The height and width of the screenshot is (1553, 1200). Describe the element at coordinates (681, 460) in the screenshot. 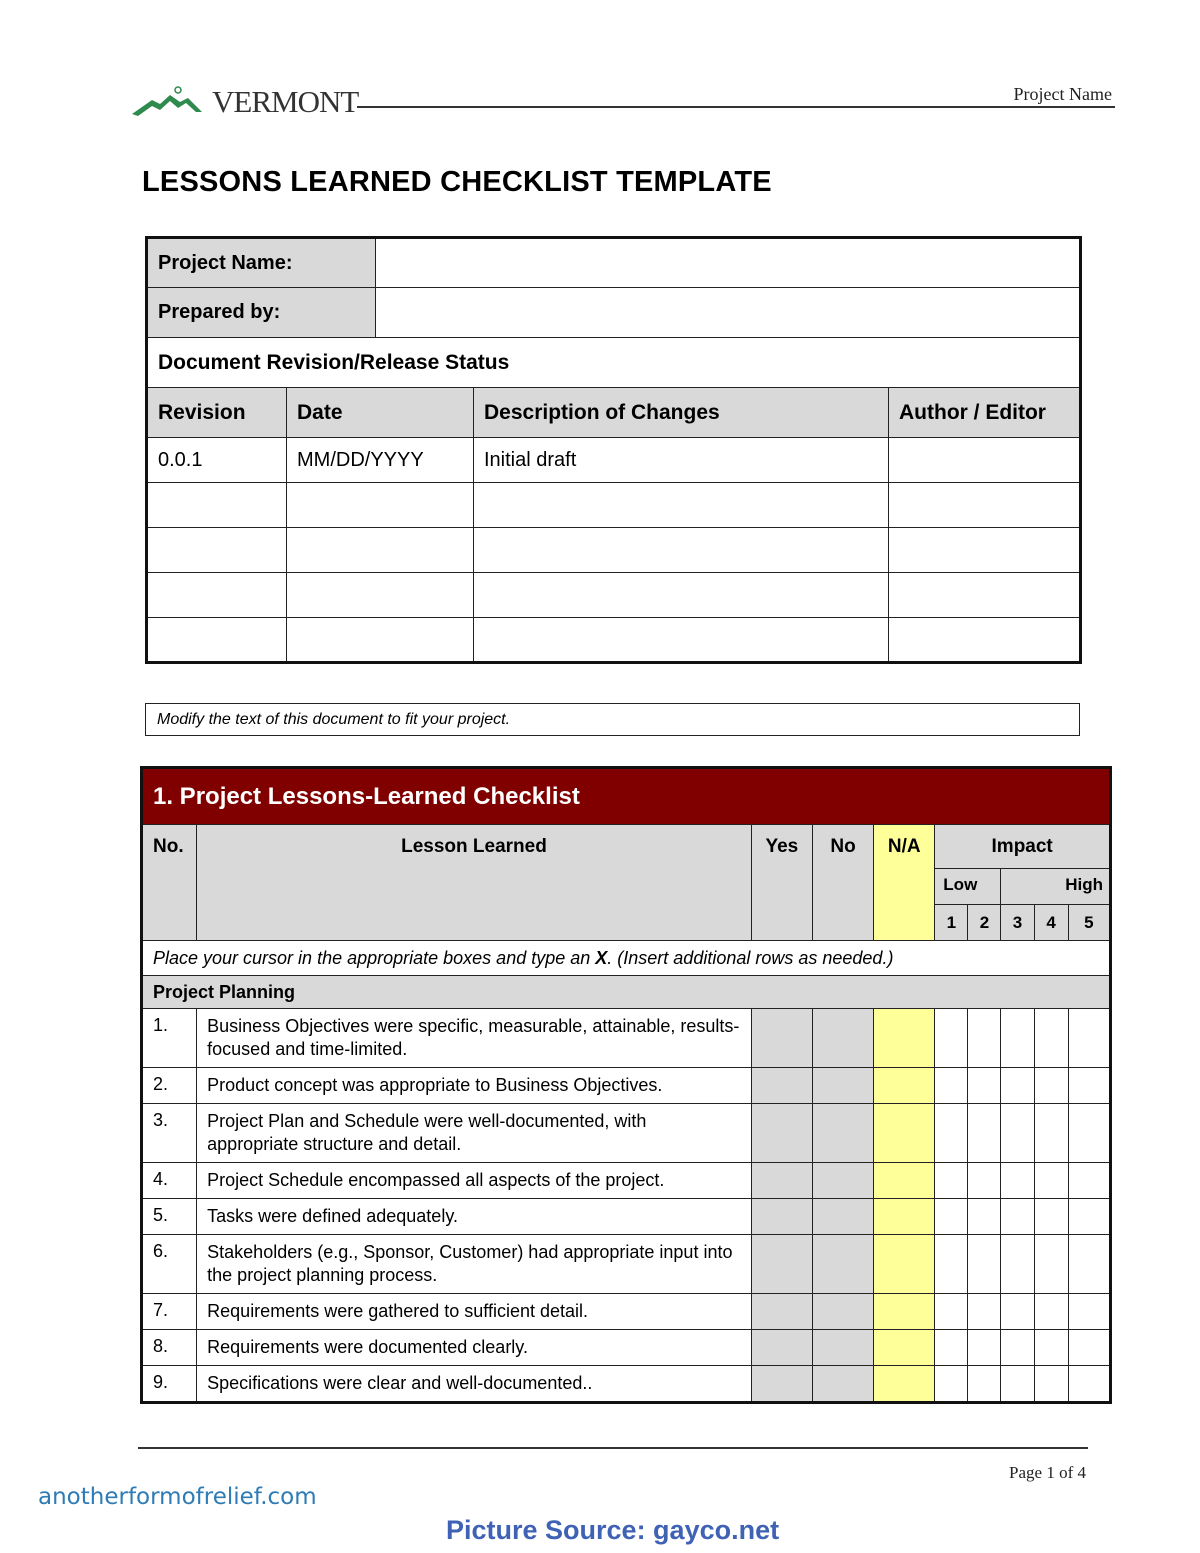

I see `description-cell: Initial draft` at that location.